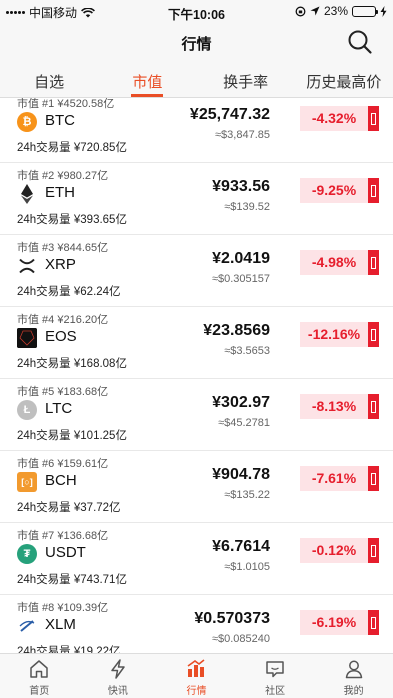 This screenshot has height=698, width=393. What do you see at coordinates (60, 624) in the screenshot?
I see `coin-symbol: XLM` at bounding box center [60, 624].